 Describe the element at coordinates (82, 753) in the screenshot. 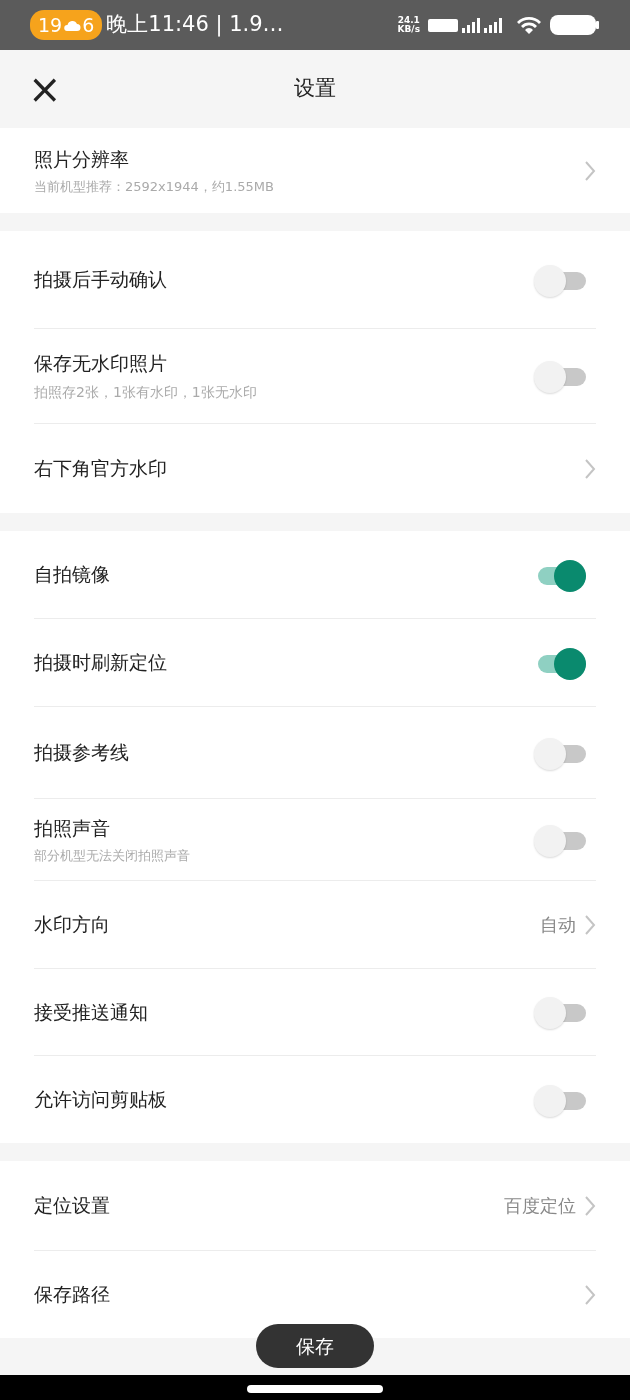

I see `setting-label: 拍摄参考线` at that location.